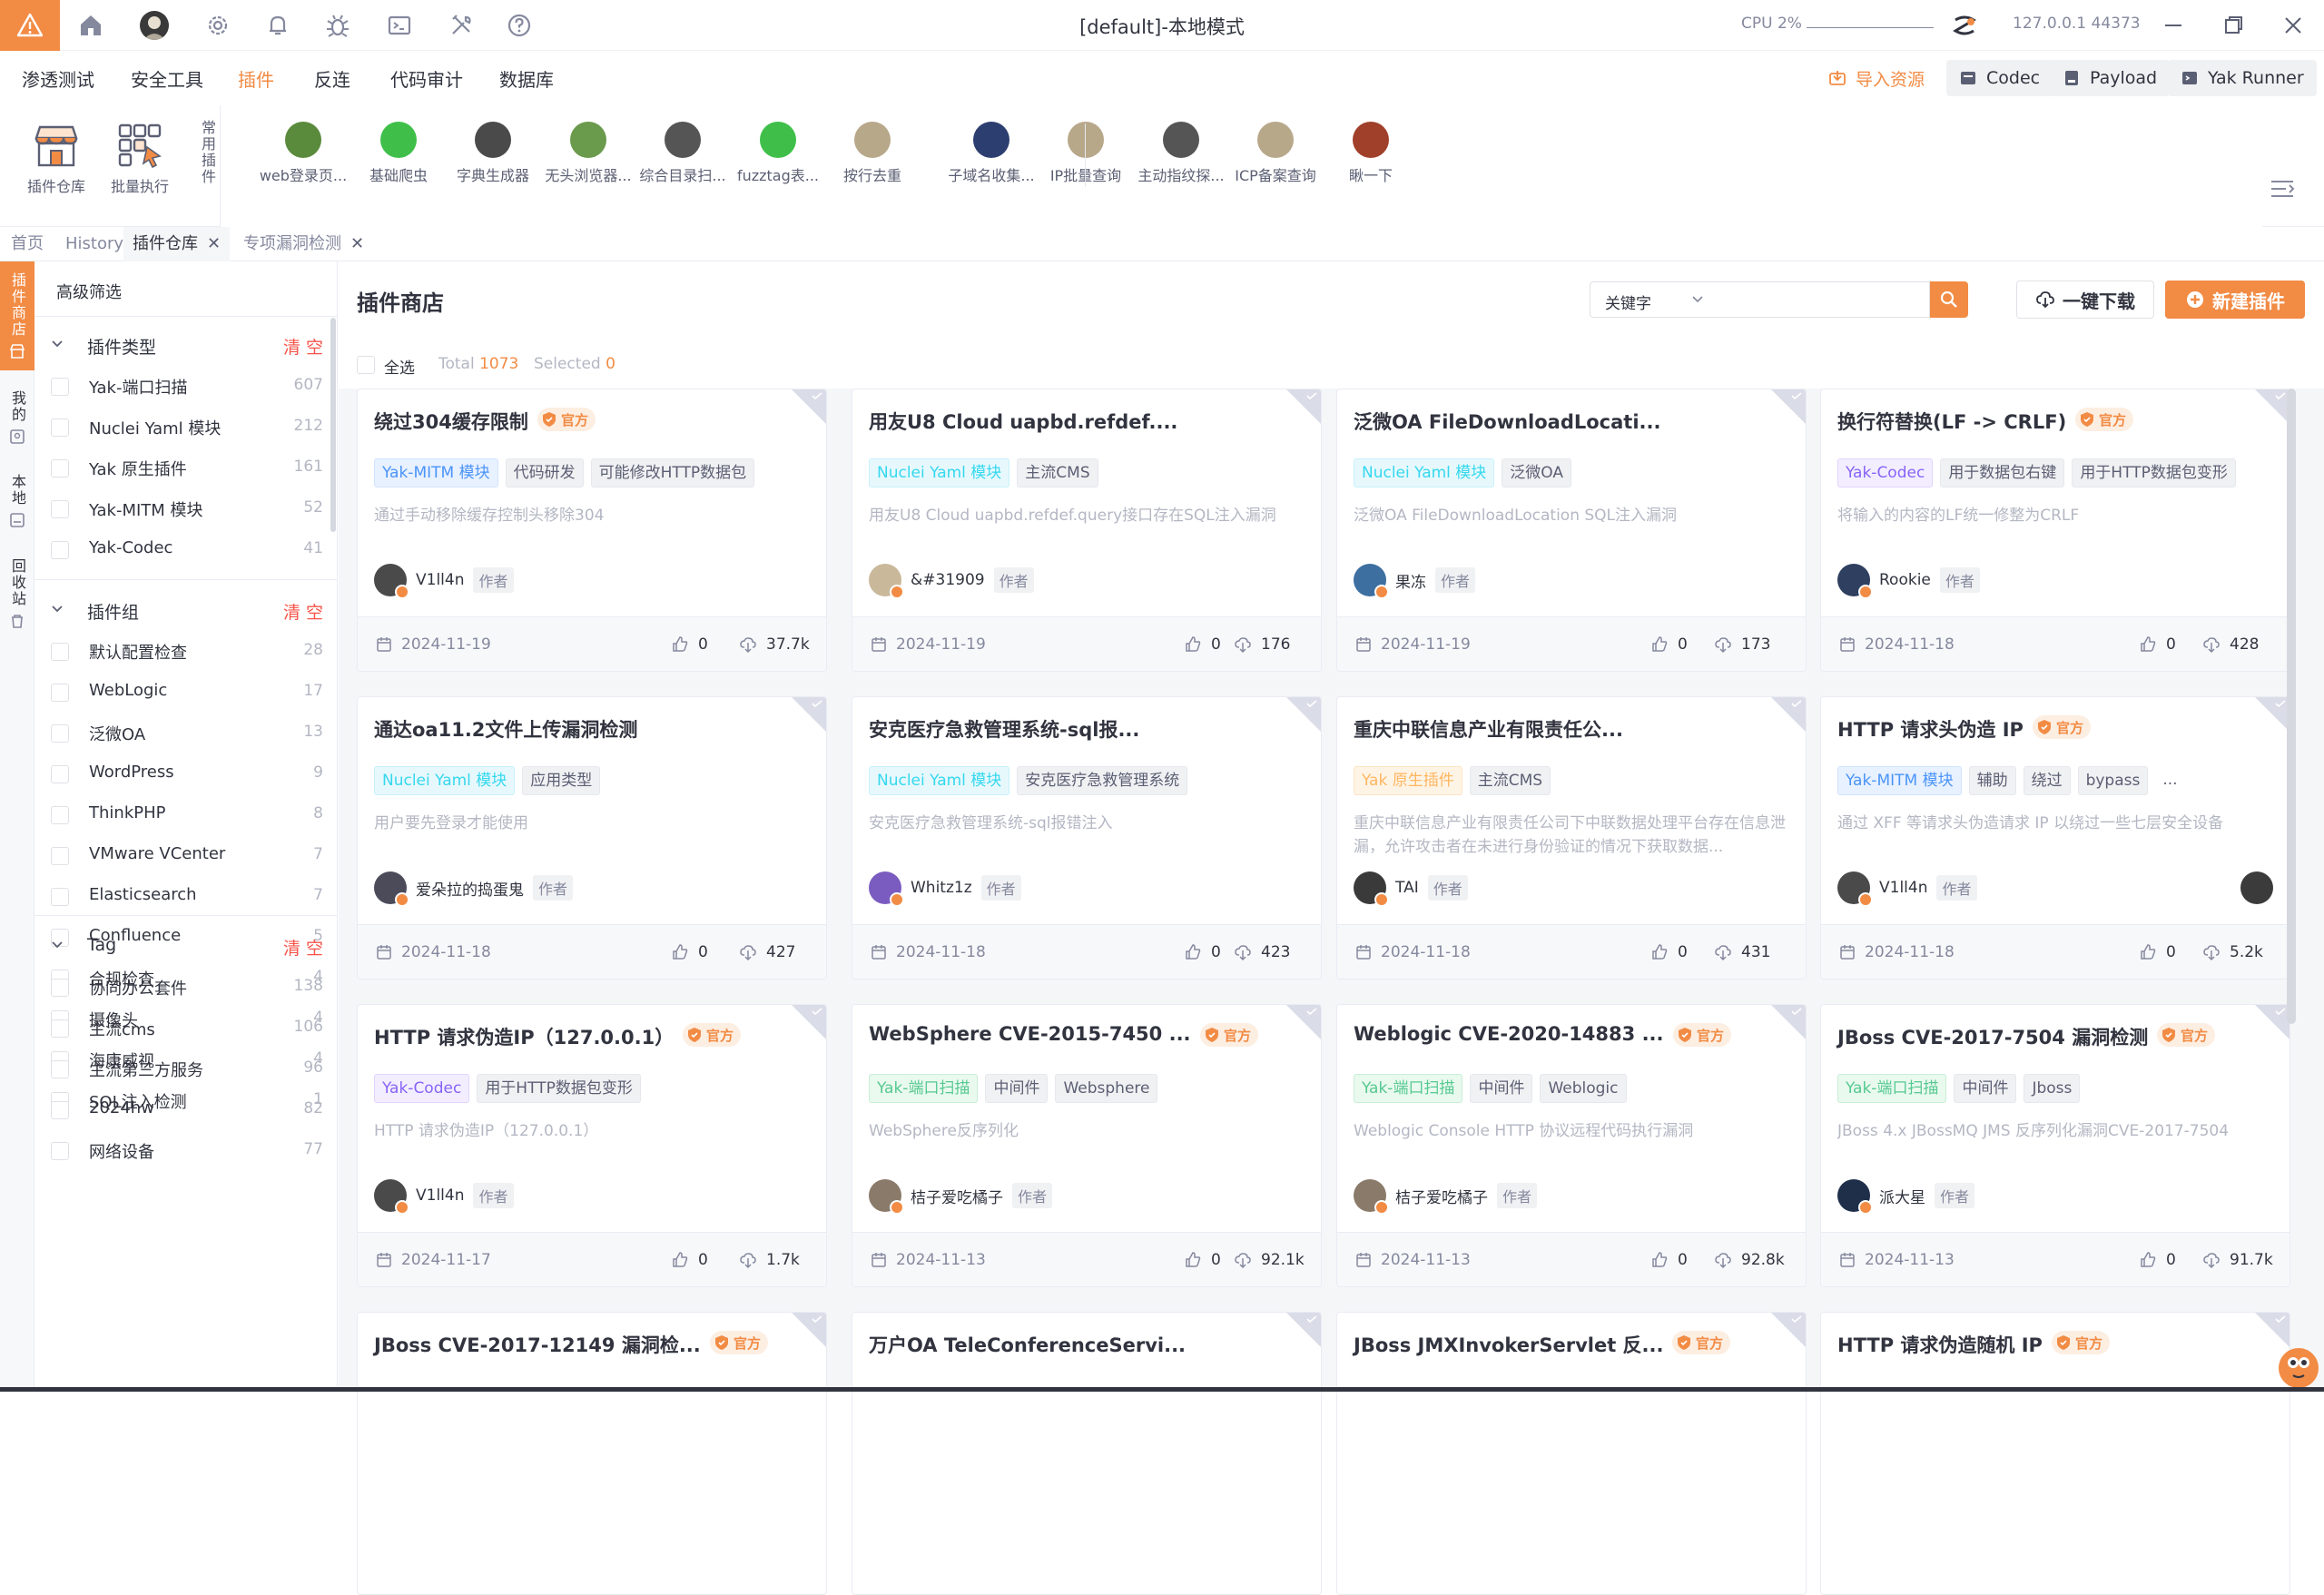 This screenshot has height=1595, width=2324. I want to click on rail-recycle: 回收站, so click(17, 594).